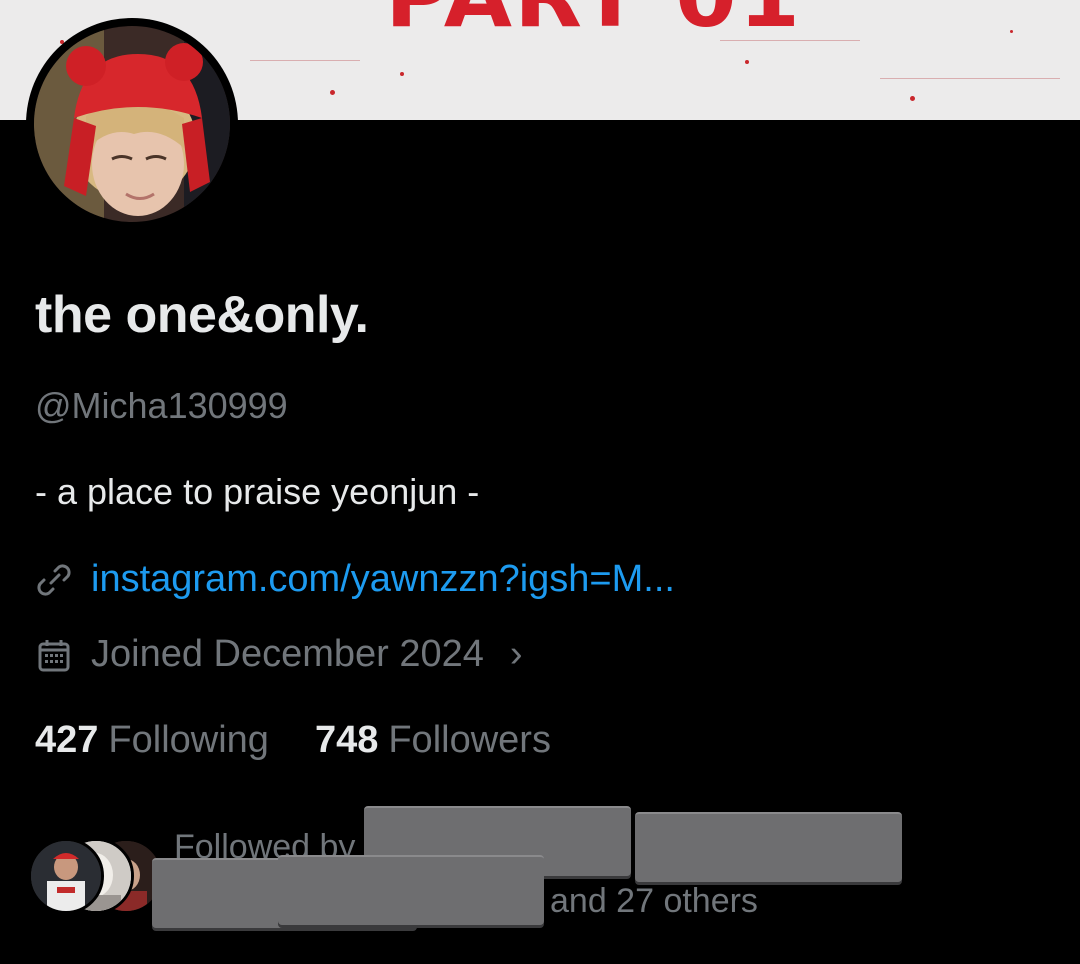 The image size is (1080, 964). What do you see at coordinates (469, 740) in the screenshot?
I see `followers-label: Followers` at bounding box center [469, 740].